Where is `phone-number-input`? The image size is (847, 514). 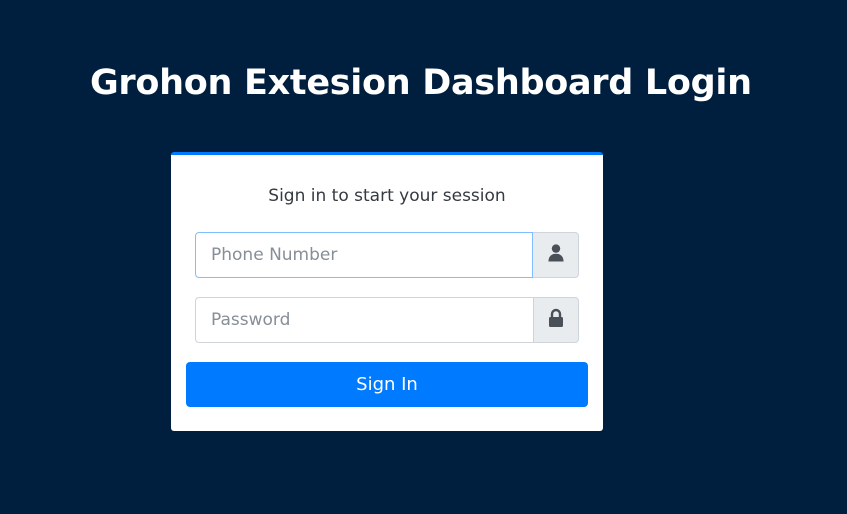 phone-number-input is located at coordinates (364, 255).